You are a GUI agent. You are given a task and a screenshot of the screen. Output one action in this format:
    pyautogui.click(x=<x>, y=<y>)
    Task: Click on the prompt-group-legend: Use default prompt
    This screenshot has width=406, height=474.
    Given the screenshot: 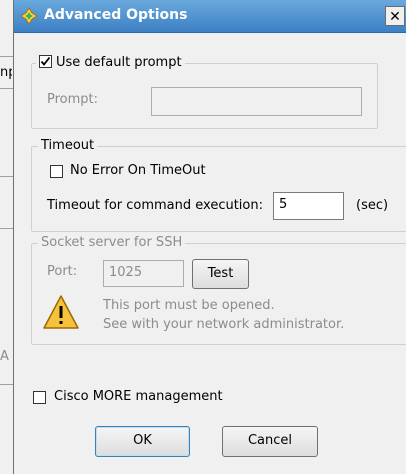 What is the action you would take?
    pyautogui.click(x=110, y=62)
    